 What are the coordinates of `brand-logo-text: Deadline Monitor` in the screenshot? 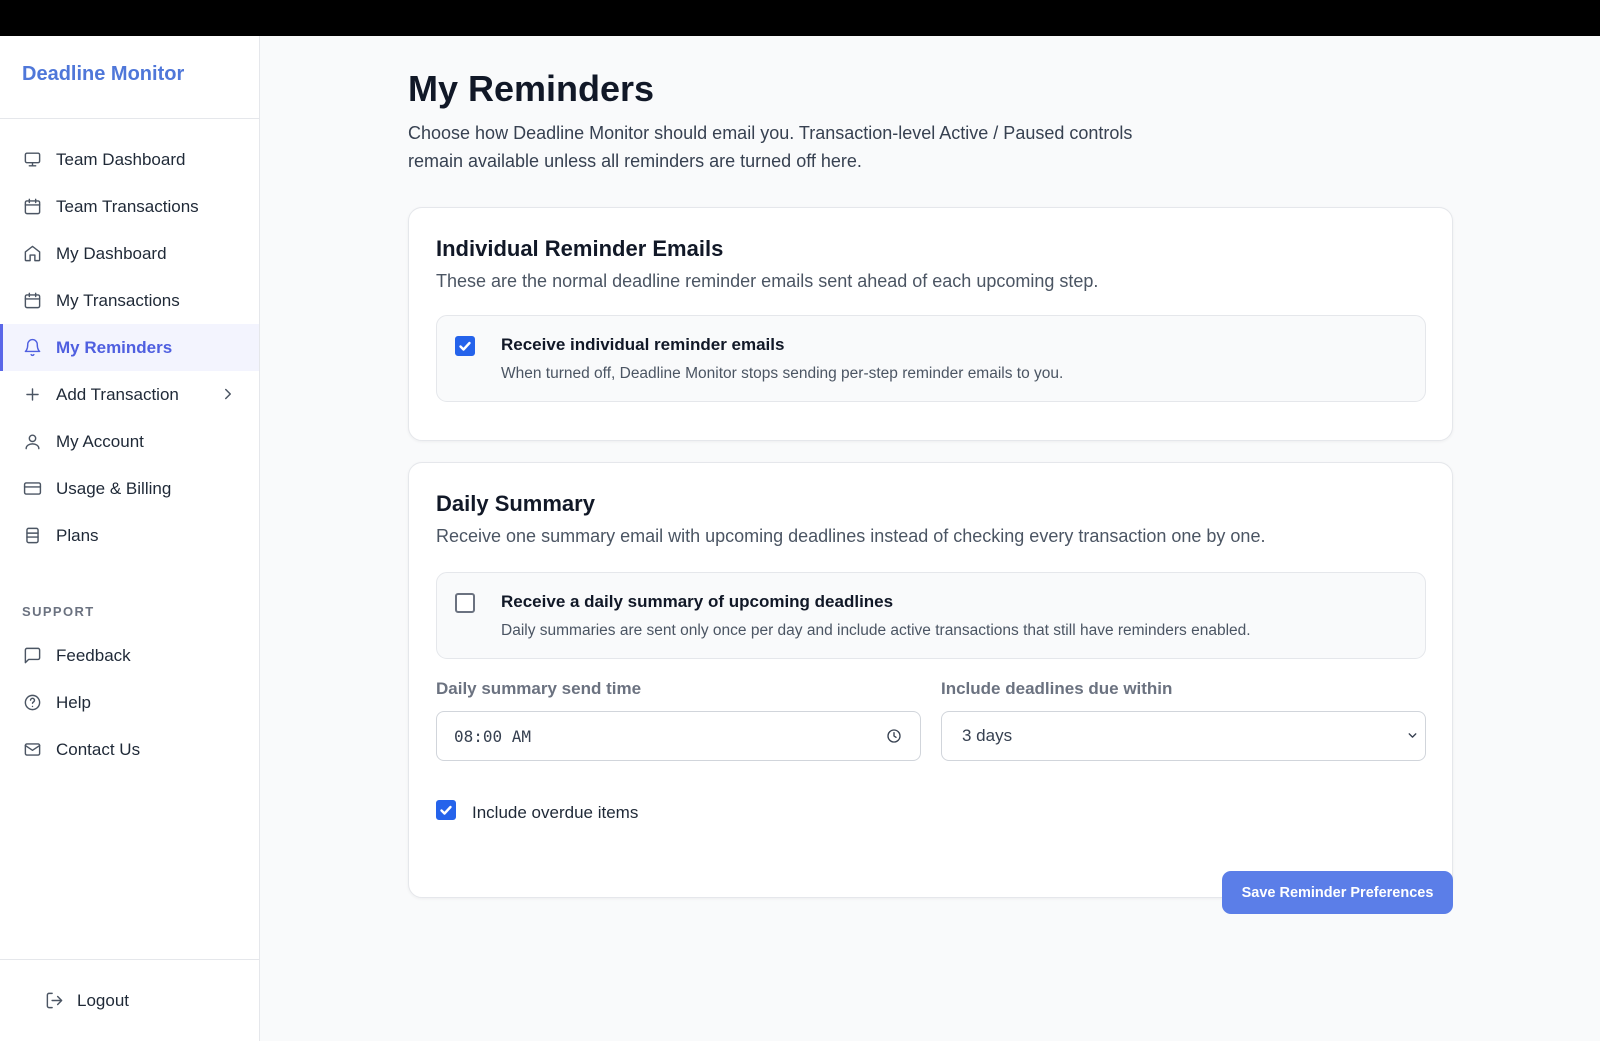 It's located at (103, 74).